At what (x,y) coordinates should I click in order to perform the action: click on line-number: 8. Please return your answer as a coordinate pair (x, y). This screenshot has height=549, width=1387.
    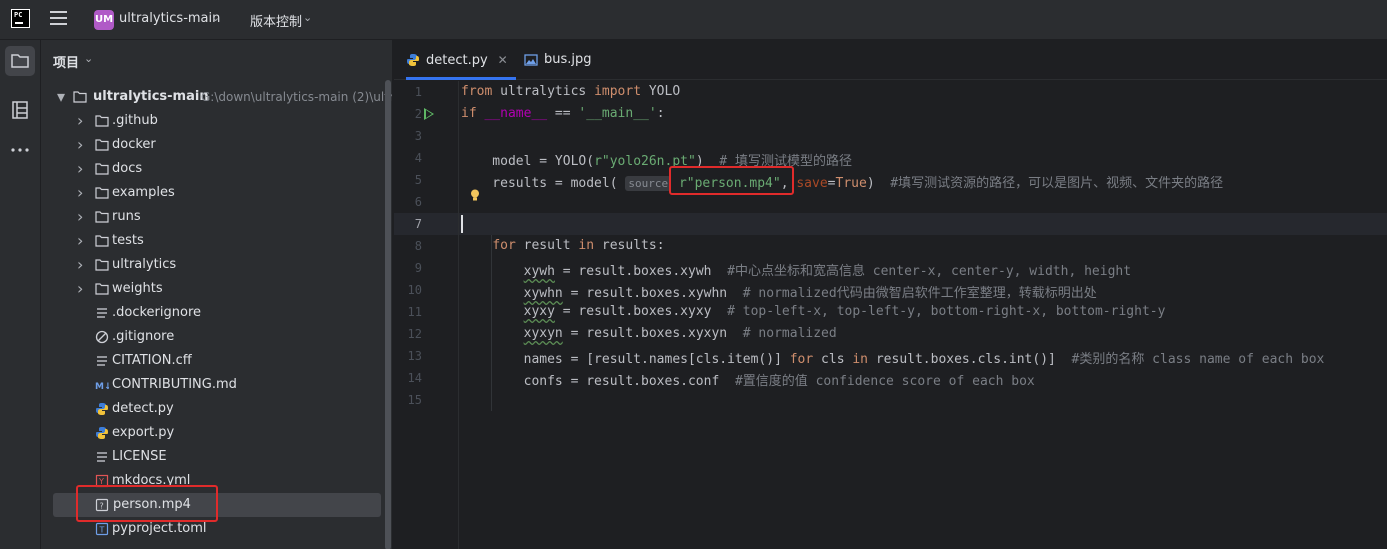
    Looking at the image, I should click on (418, 246).